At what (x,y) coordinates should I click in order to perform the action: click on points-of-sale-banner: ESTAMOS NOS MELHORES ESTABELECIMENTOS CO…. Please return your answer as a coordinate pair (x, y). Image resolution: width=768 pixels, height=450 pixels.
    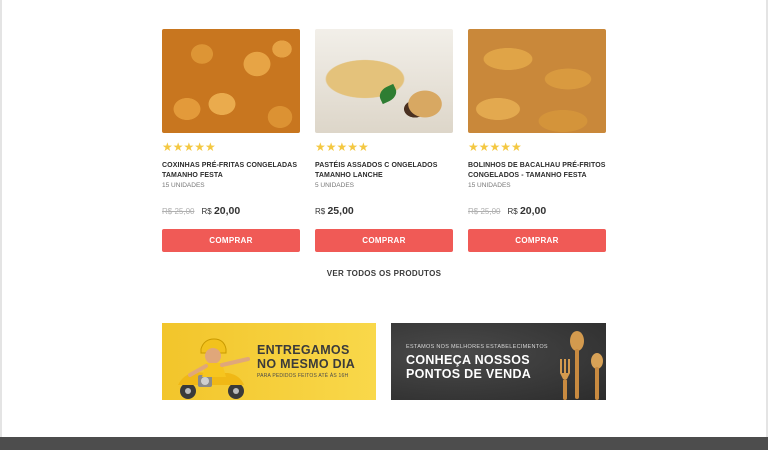
    Looking at the image, I should click on (498, 361).